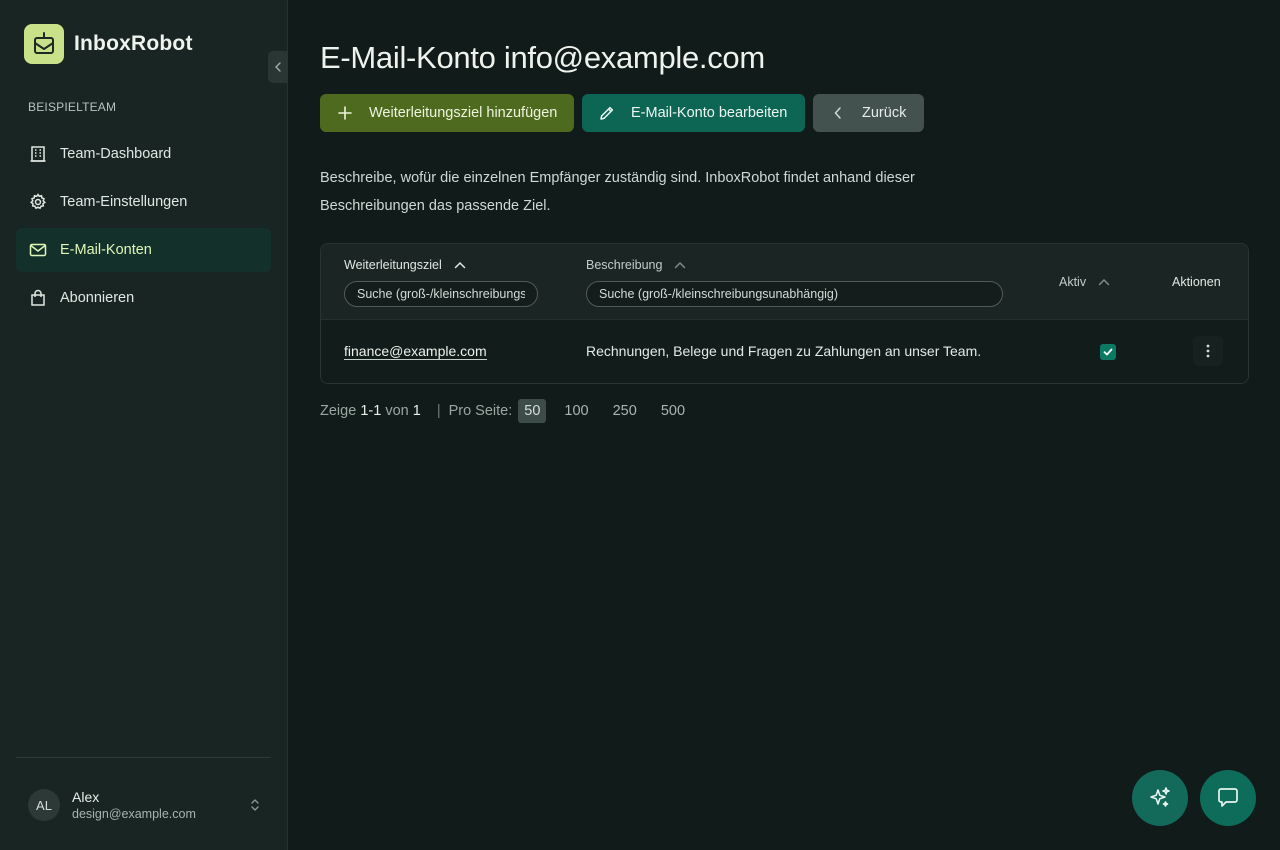 The height and width of the screenshot is (850, 1280). I want to click on collapse-sidebar-button, so click(278, 67).